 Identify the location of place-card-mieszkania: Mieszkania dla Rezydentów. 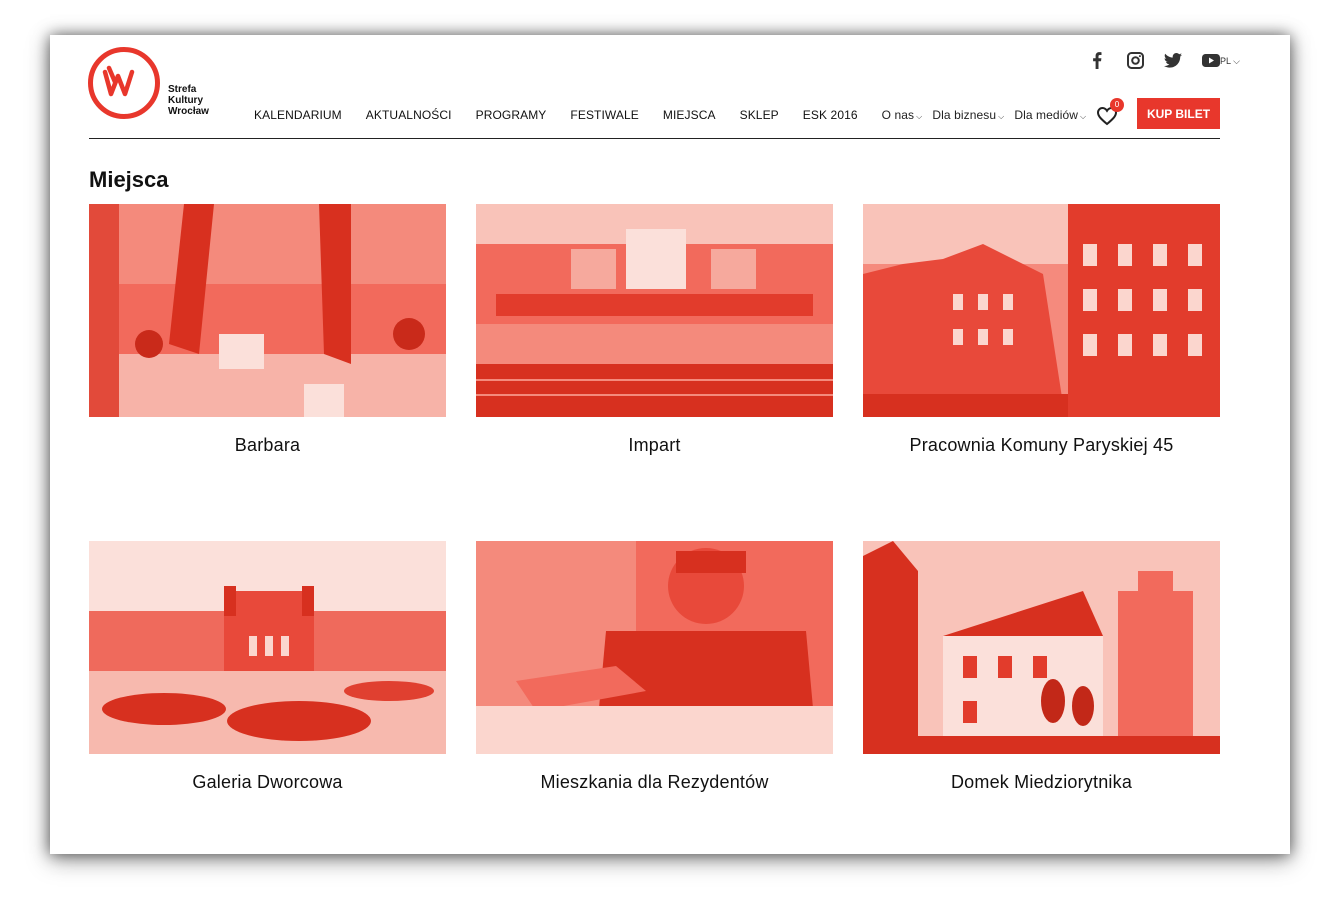
(654, 667).